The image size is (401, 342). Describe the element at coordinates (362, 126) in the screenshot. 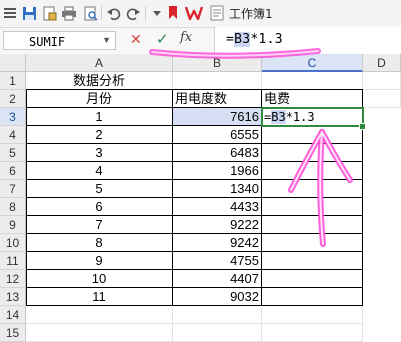

I see `fill-handle` at that location.